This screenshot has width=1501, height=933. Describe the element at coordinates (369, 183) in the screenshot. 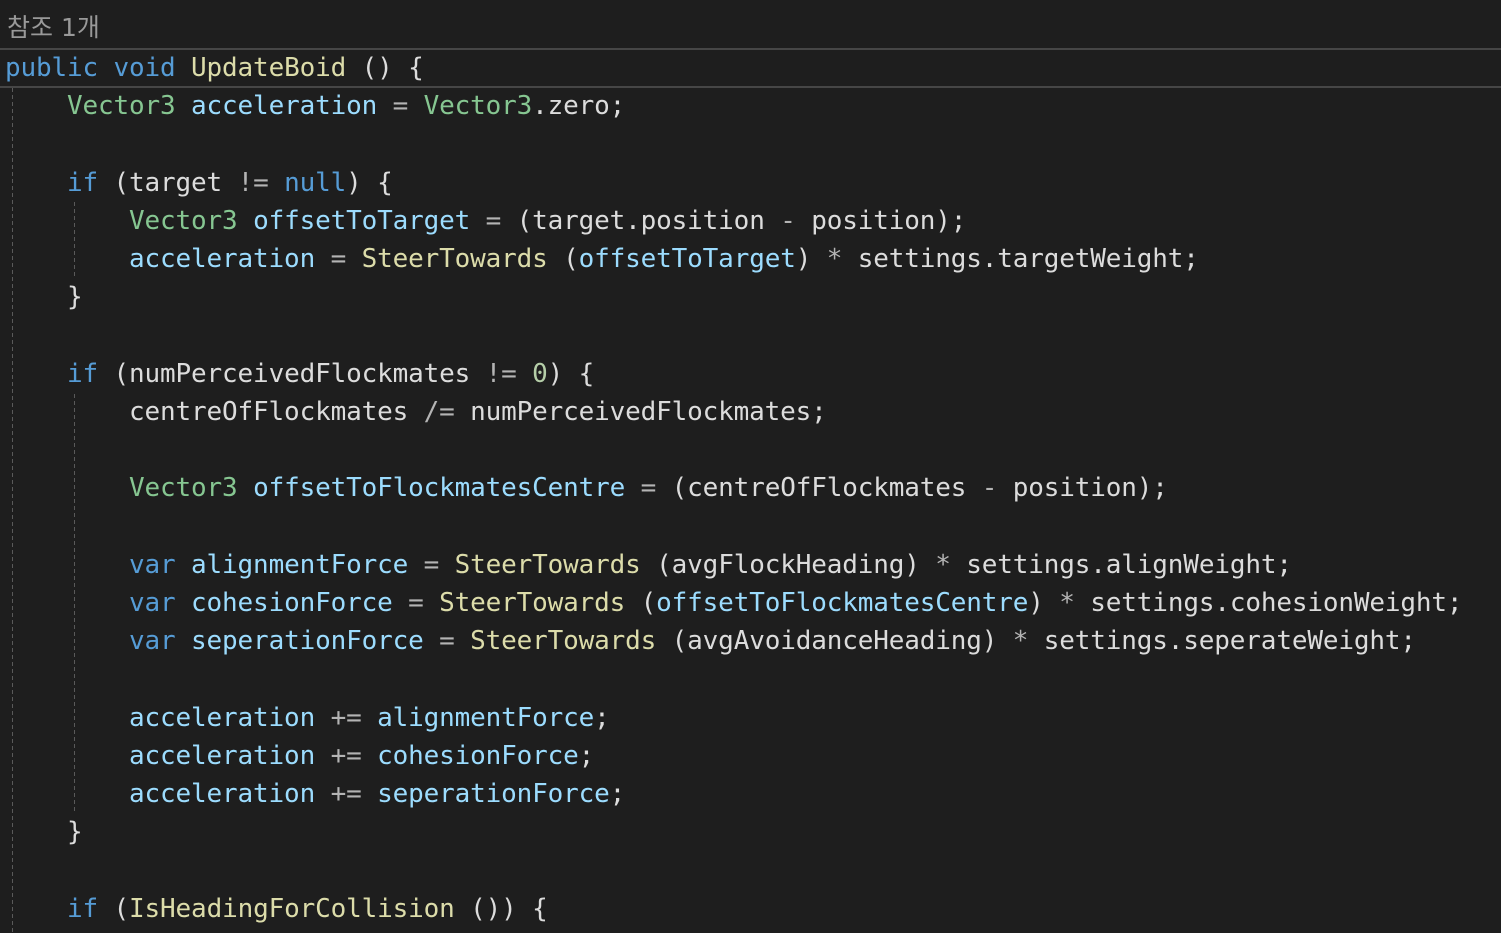

I see `code-token-identifier: ) {` at that location.